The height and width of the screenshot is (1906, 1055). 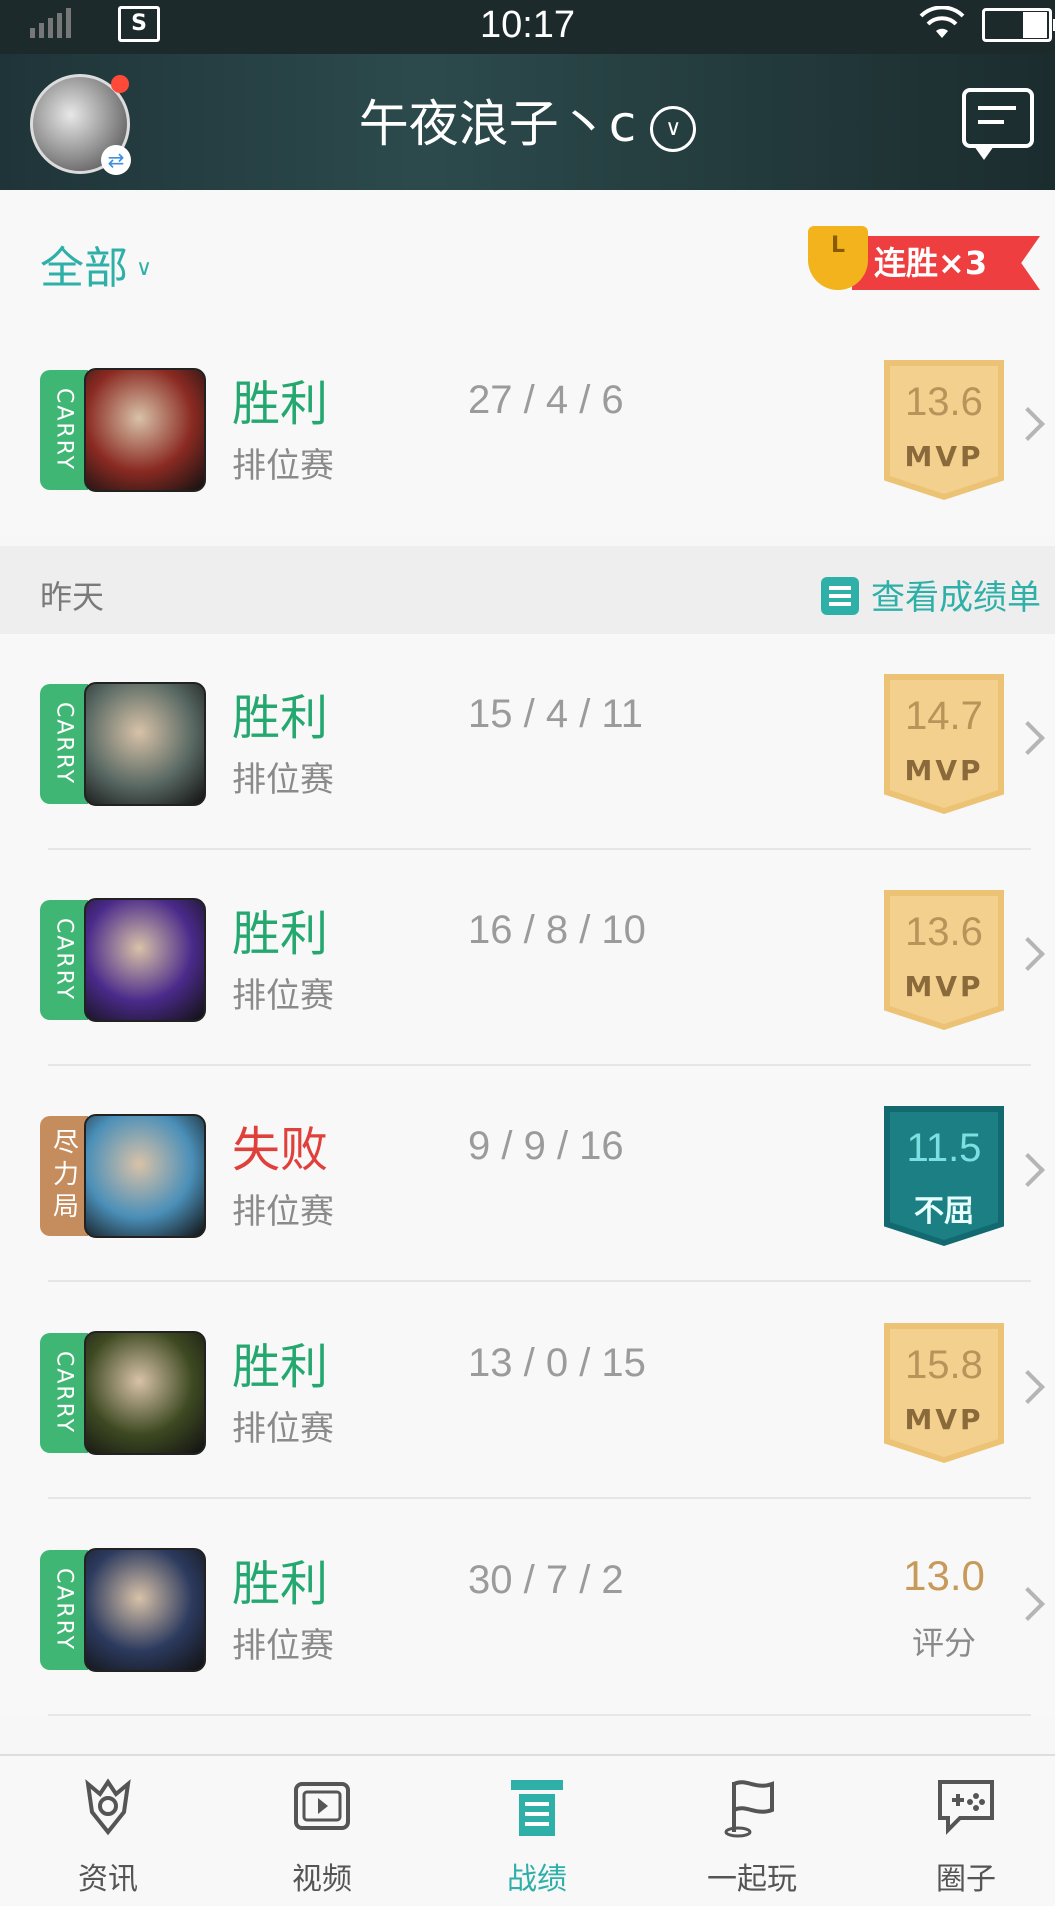 What do you see at coordinates (537, 1808) in the screenshot?
I see `record-icon` at bounding box center [537, 1808].